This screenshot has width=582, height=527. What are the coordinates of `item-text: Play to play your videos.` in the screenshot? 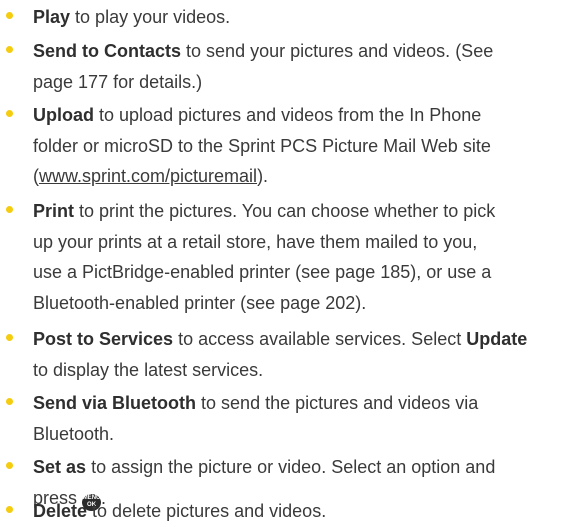 It's located at (131, 17).